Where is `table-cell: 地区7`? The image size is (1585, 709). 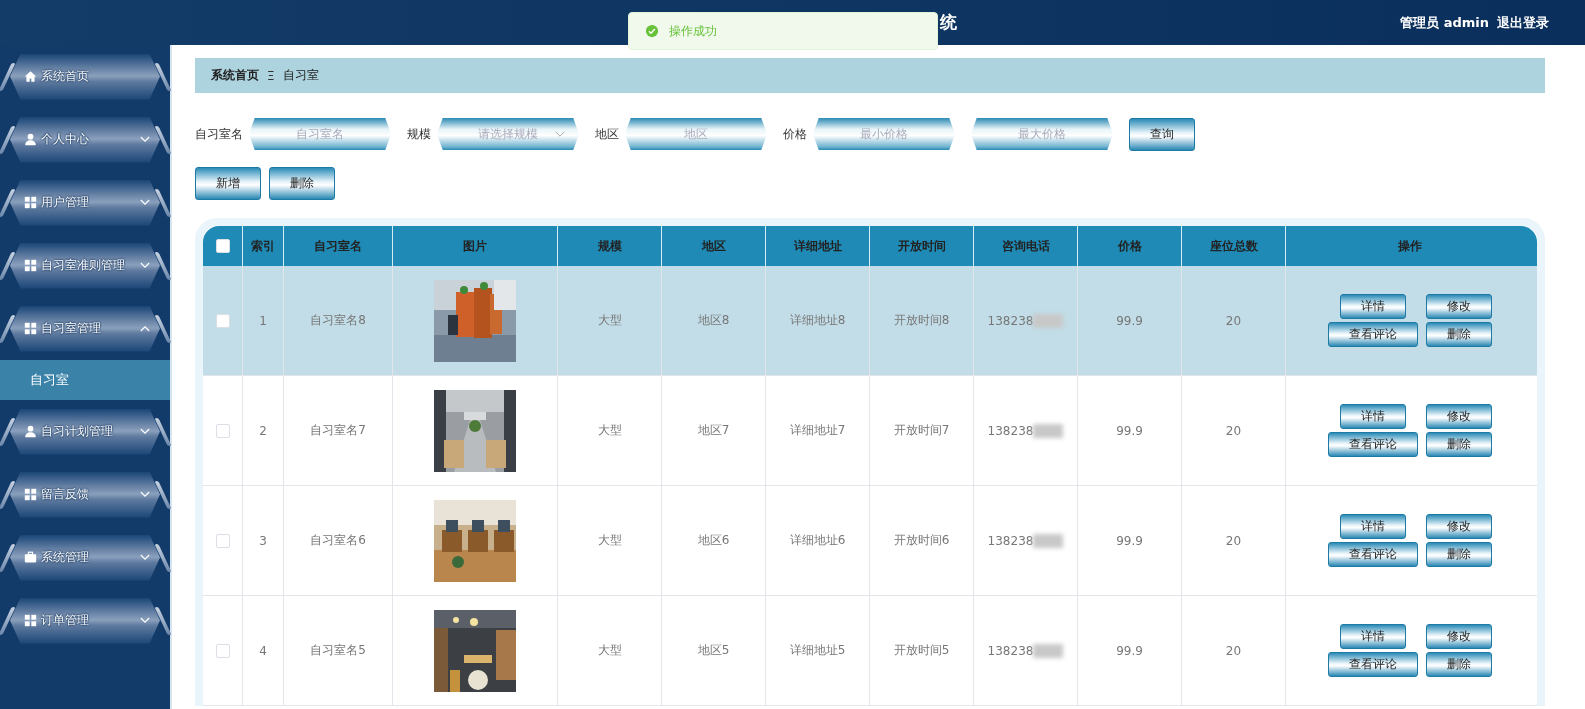 table-cell: 地区7 is located at coordinates (713, 430).